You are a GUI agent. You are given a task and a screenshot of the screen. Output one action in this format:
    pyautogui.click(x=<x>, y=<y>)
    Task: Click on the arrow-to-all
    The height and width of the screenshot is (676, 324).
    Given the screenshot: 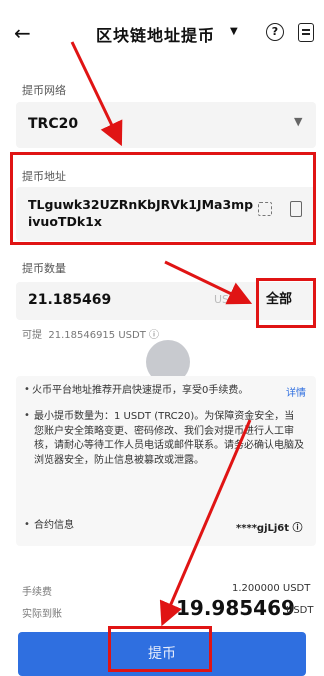 What is the action you would take?
    pyautogui.click(x=208, y=282)
    